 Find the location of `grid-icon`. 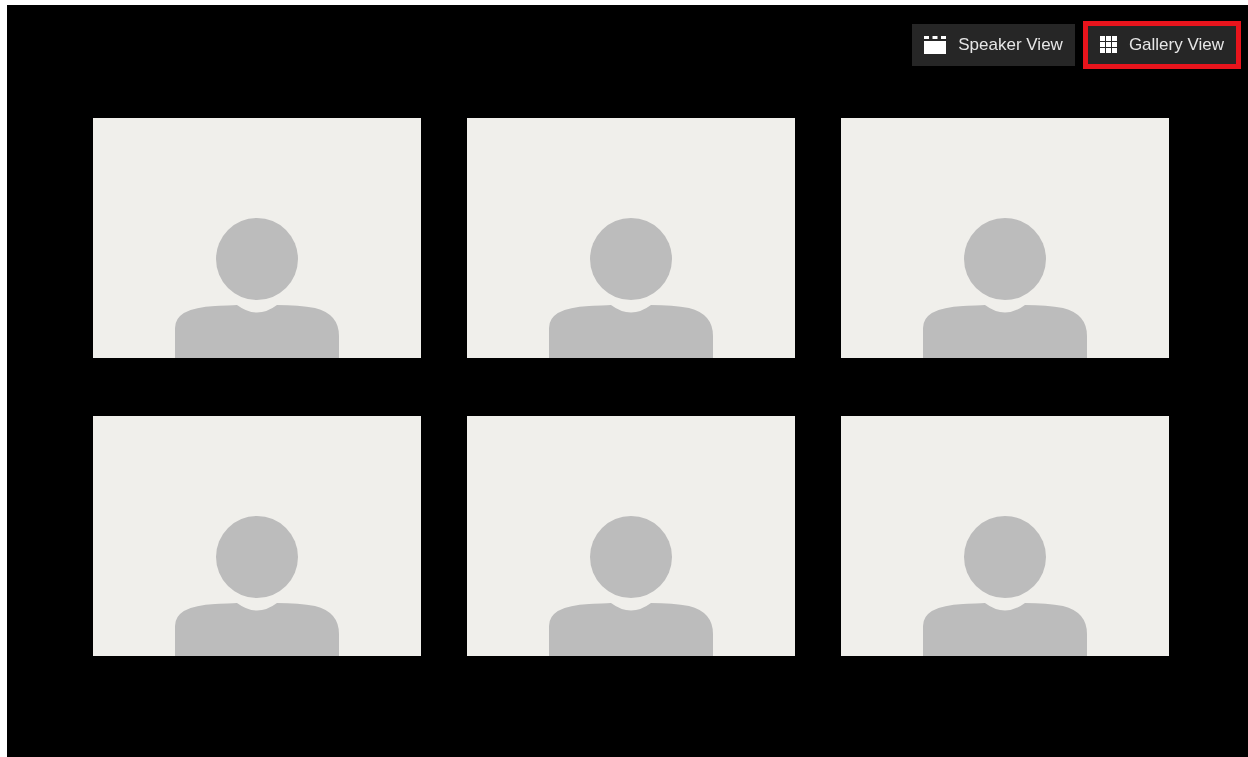

grid-icon is located at coordinates (1108, 44).